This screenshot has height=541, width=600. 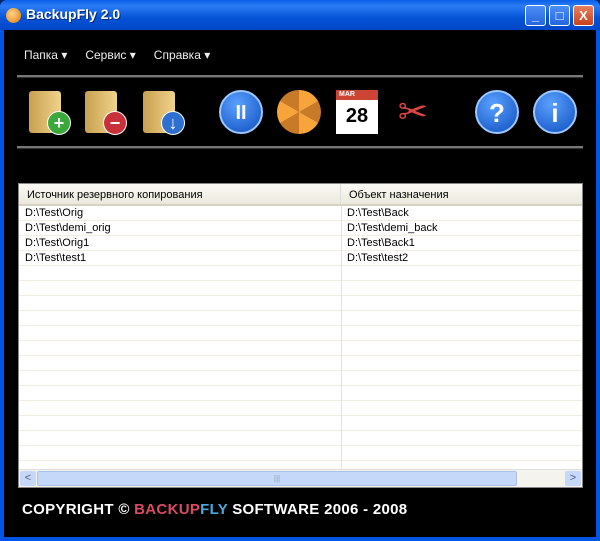 I want to click on destination-cell: D:\Test\Back, so click(x=378, y=213).